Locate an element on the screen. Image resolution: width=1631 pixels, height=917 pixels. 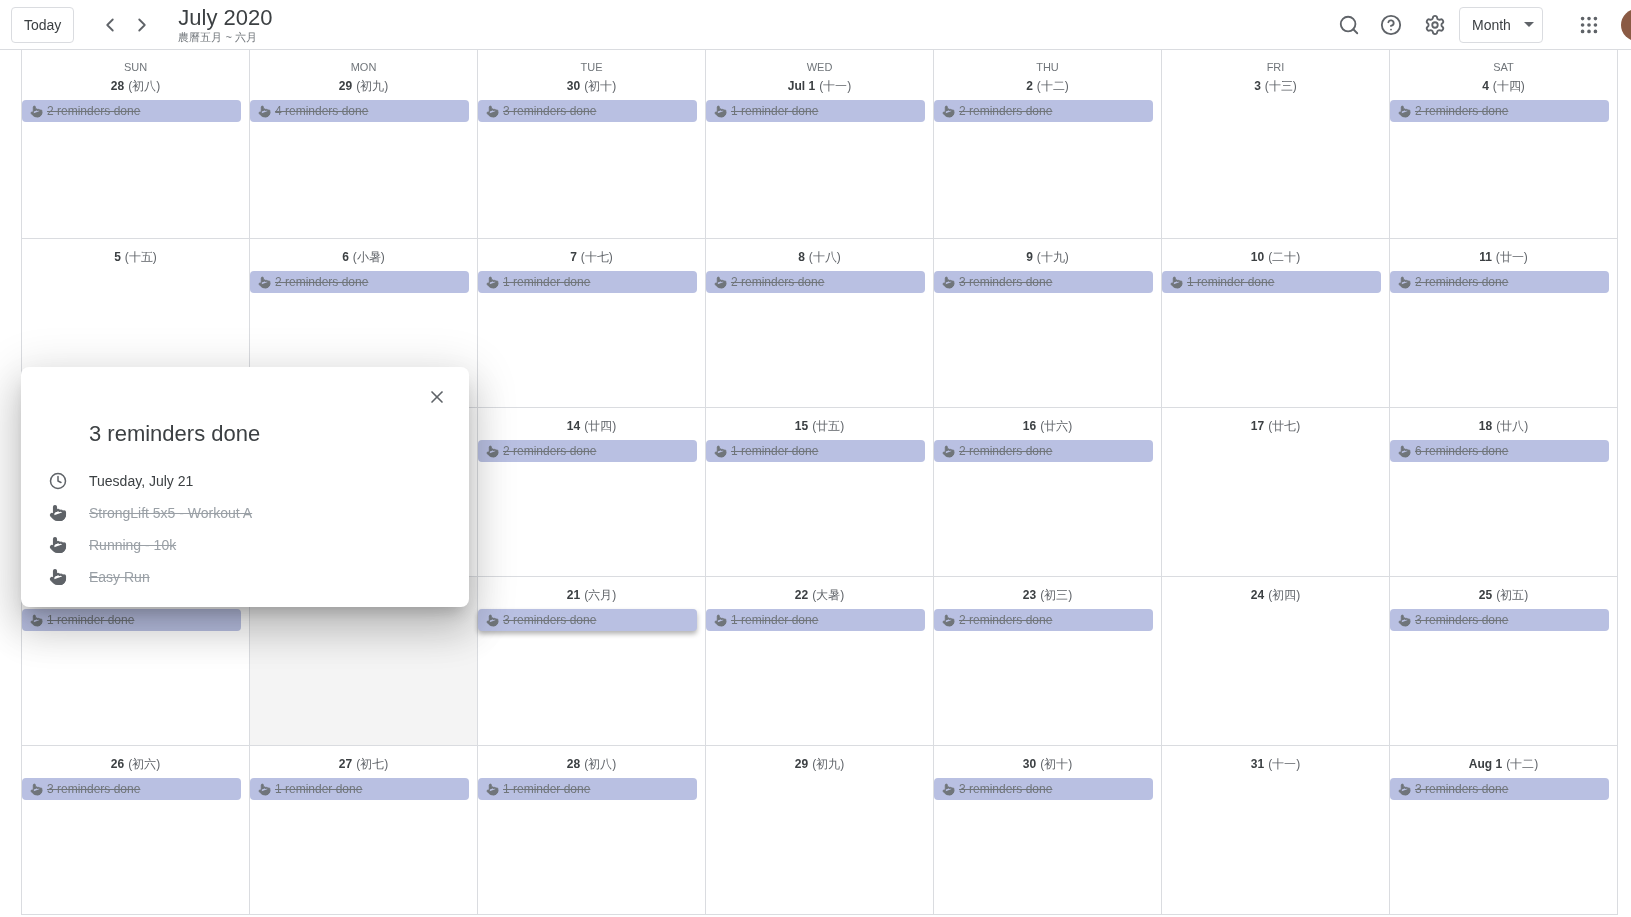
reminder-item: StrongLift 5x5 - Workout A is located at coordinates (171, 513).